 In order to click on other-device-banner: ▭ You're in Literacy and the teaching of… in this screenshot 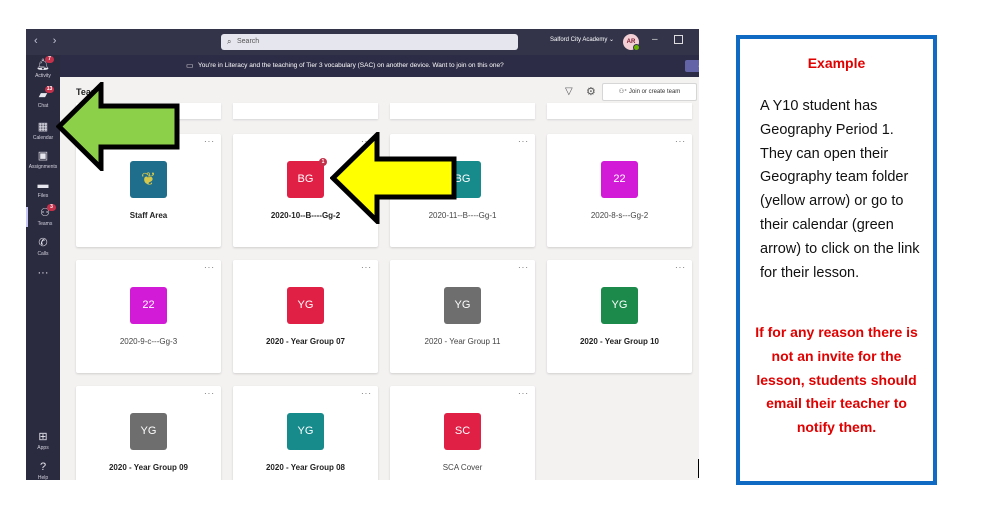, I will do `click(379, 66)`.